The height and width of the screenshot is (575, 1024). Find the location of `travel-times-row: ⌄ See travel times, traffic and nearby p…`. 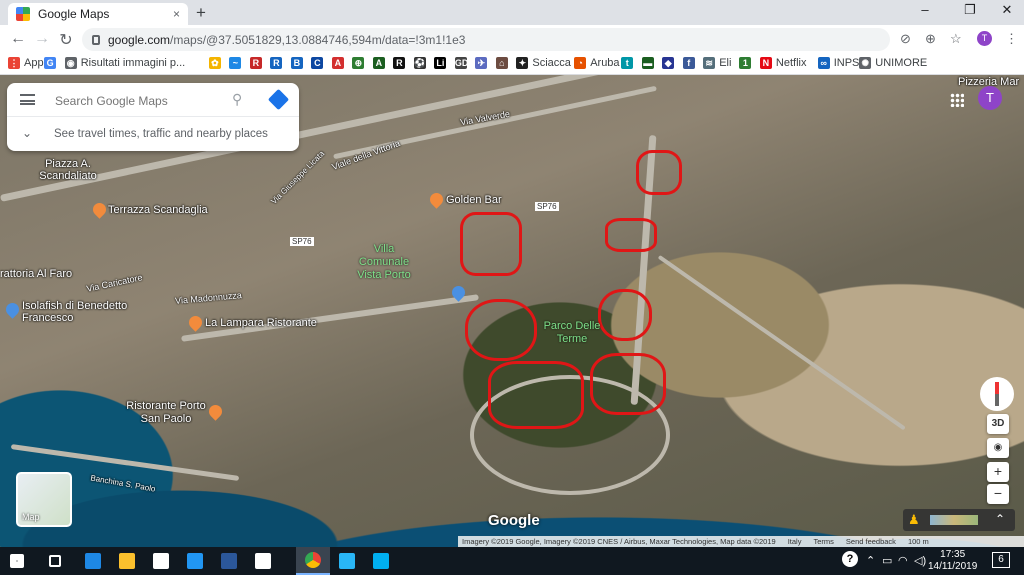

travel-times-row: ⌄ See travel times, traffic and nearby p… is located at coordinates (153, 134).